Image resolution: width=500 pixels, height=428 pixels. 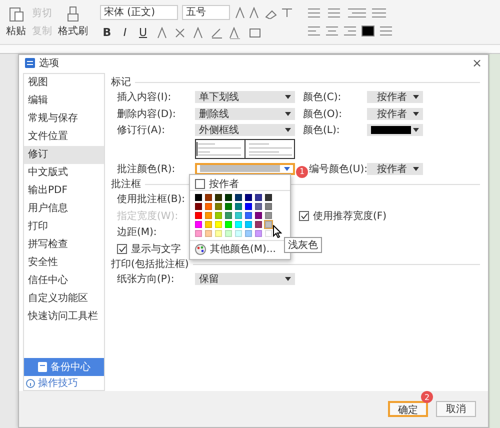 What do you see at coordinates (156, 249) in the screenshot?
I see `checkbox-label: 显示与文字` at bounding box center [156, 249].